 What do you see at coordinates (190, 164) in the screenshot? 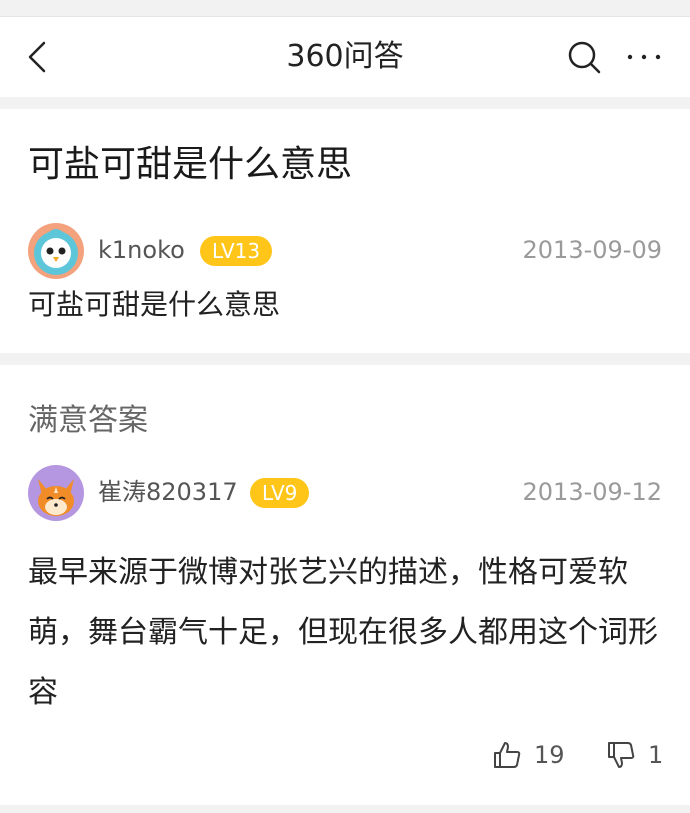
I see `question-title: 可盐可甜是什么意思` at bounding box center [190, 164].